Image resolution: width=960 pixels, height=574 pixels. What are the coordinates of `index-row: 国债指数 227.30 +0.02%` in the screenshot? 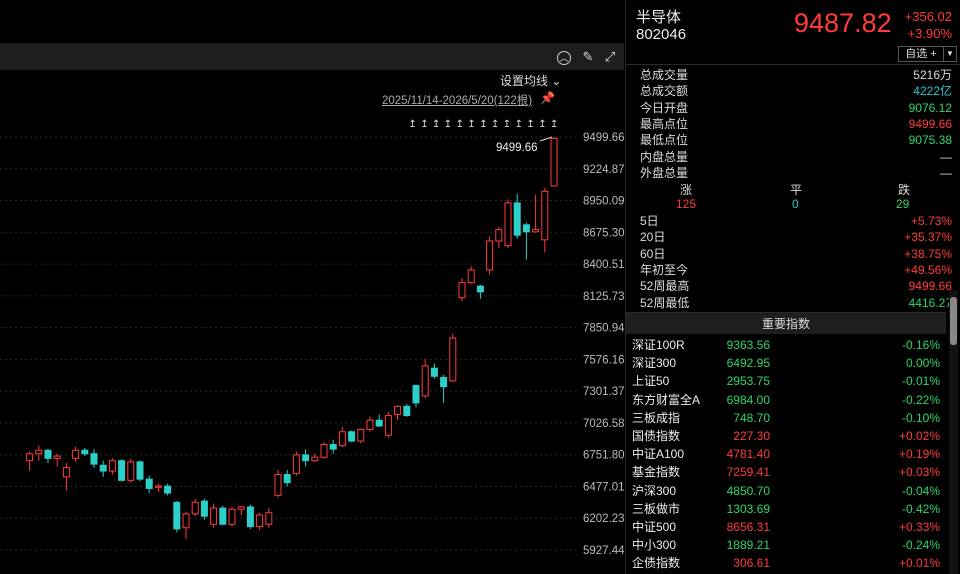 It's located at (786, 436).